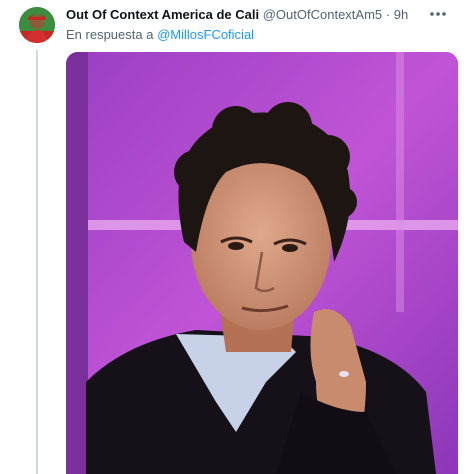 The height and width of the screenshot is (474, 474). I want to click on reply-mention-link: @MillosFCoficial, so click(205, 34).